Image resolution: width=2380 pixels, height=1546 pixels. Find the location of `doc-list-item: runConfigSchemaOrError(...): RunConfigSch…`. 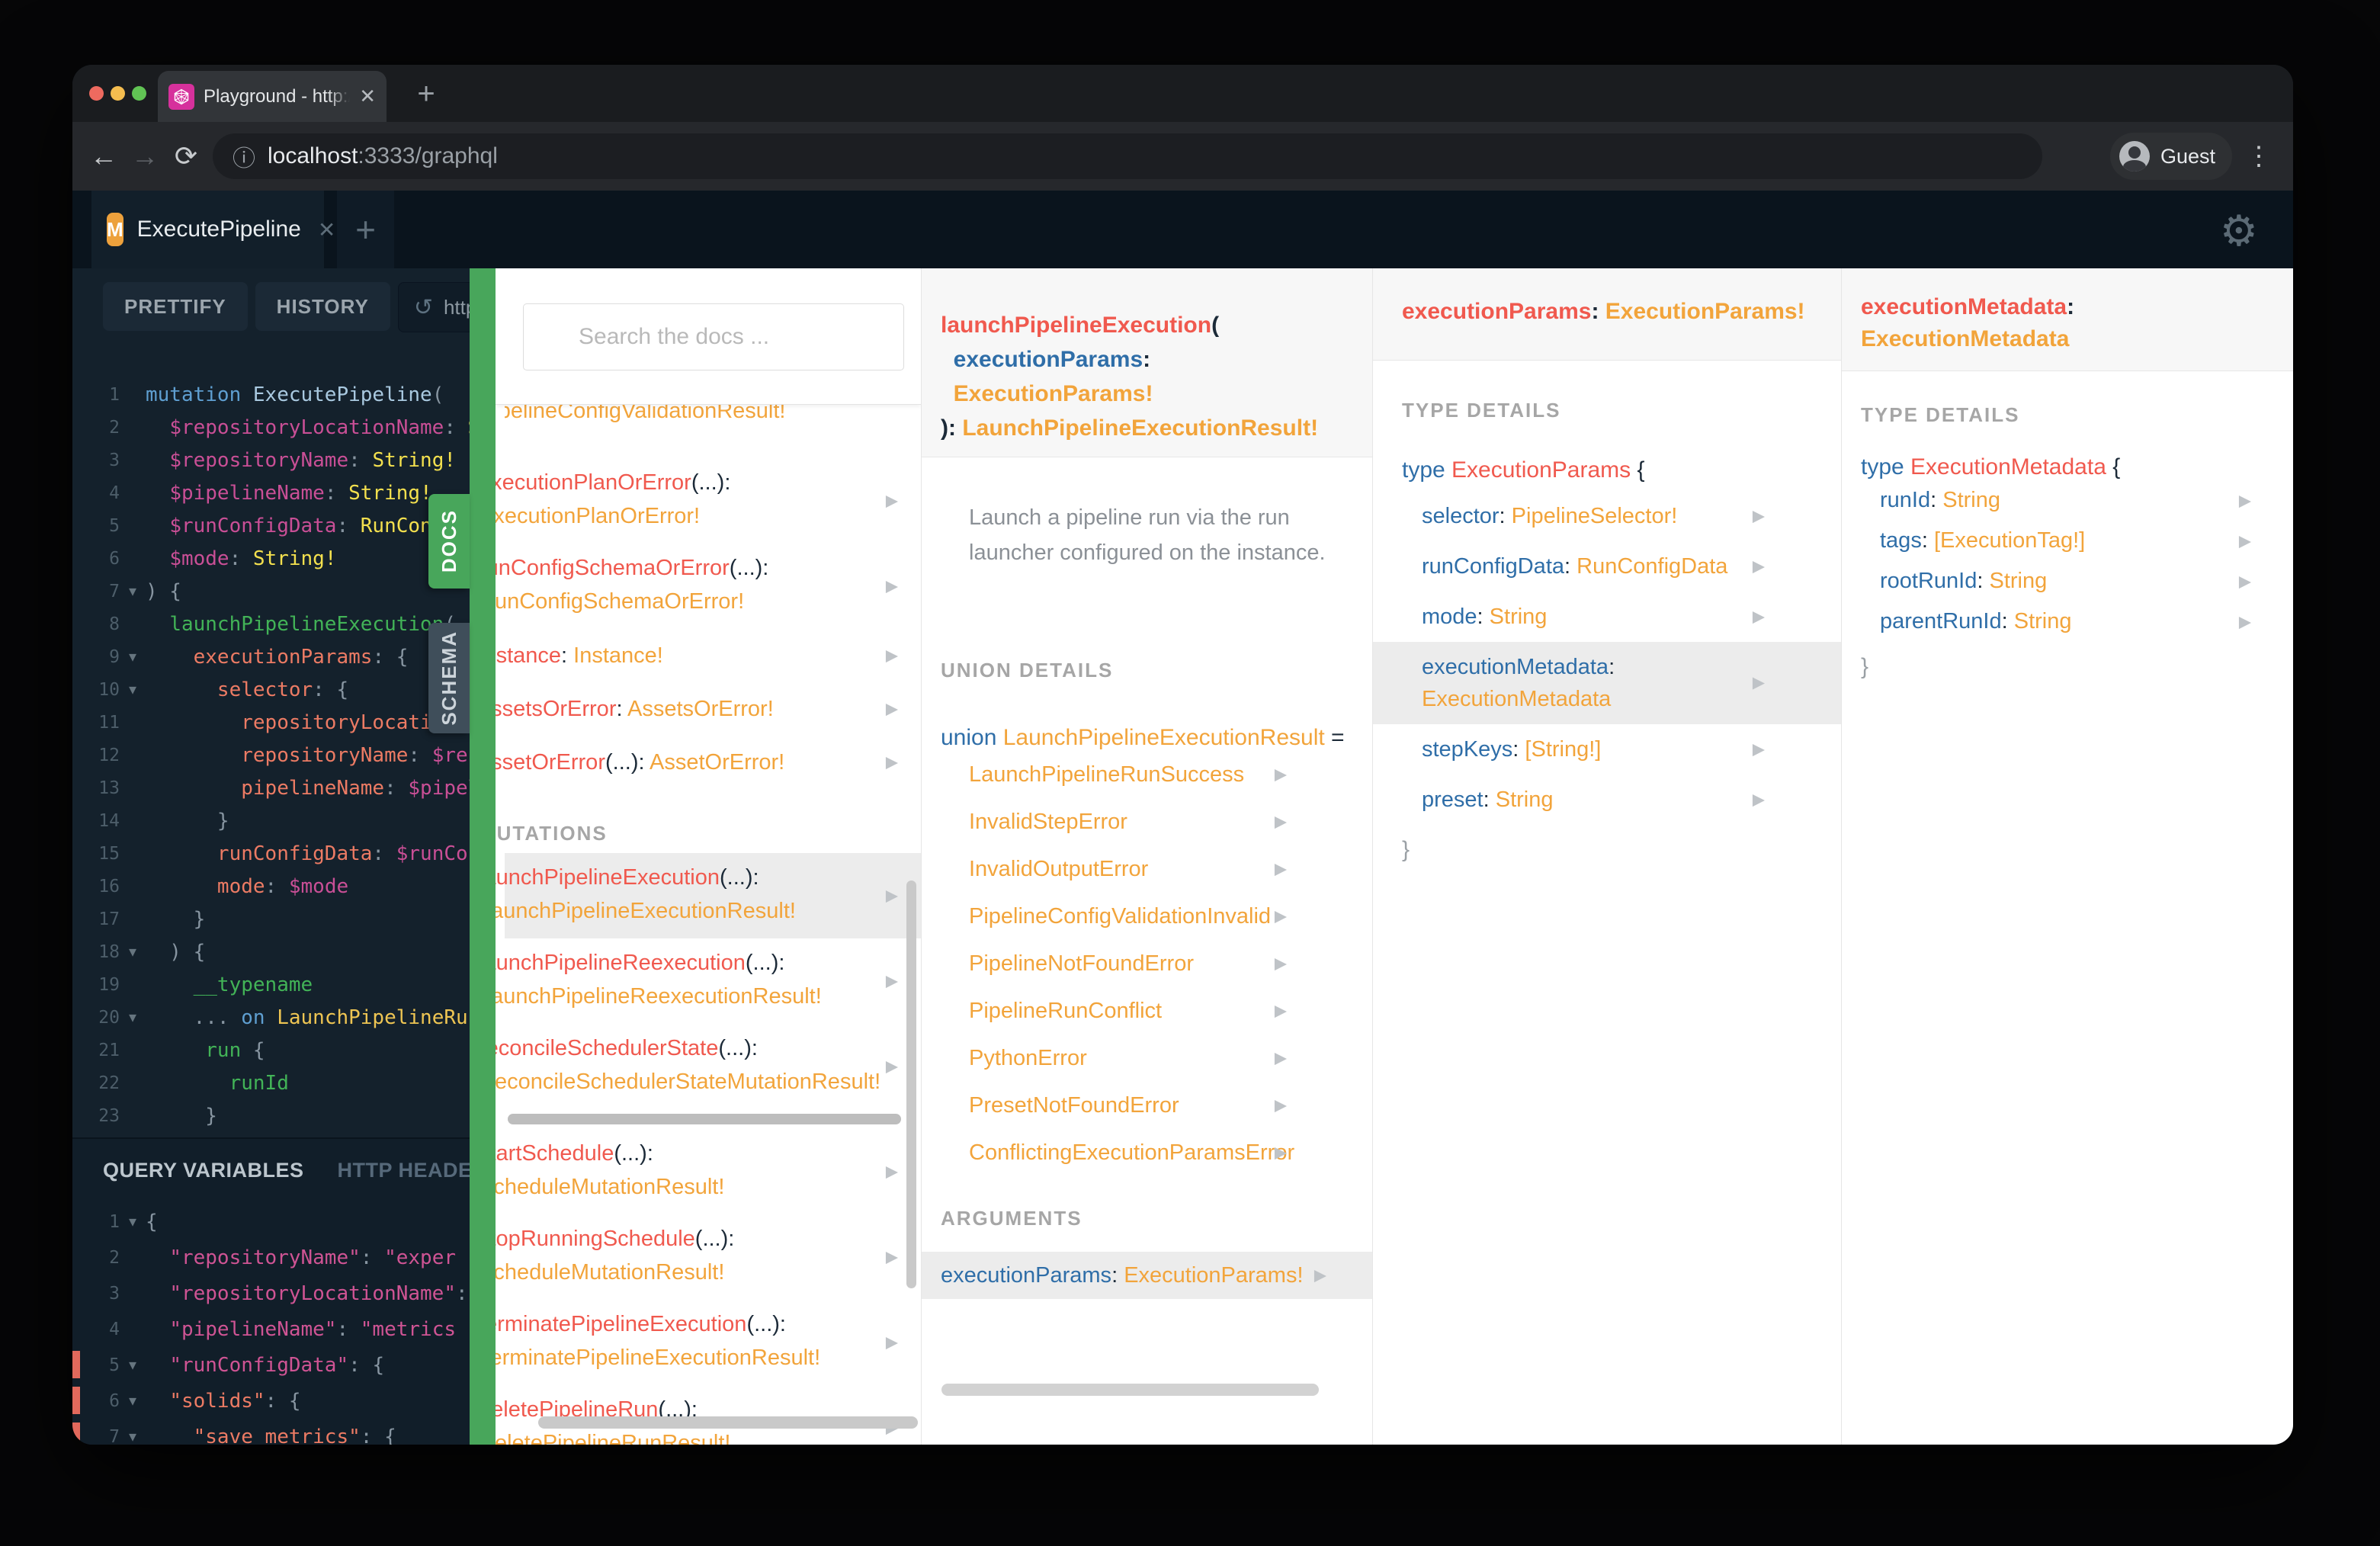

doc-list-item: runConfigSchemaOrError(...): RunConfigSch… is located at coordinates (708, 586).